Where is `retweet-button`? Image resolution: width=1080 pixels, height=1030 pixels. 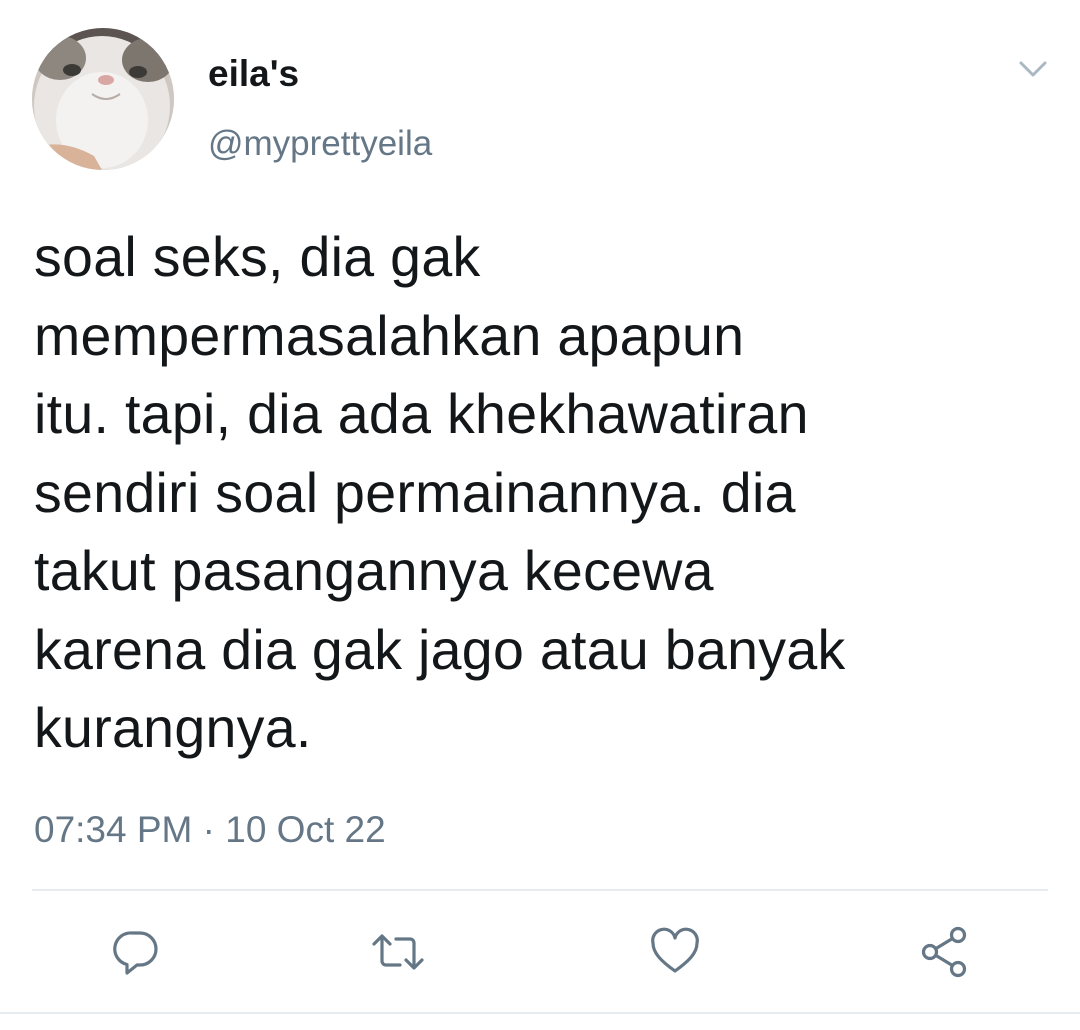 retweet-button is located at coordinates (398, 952).